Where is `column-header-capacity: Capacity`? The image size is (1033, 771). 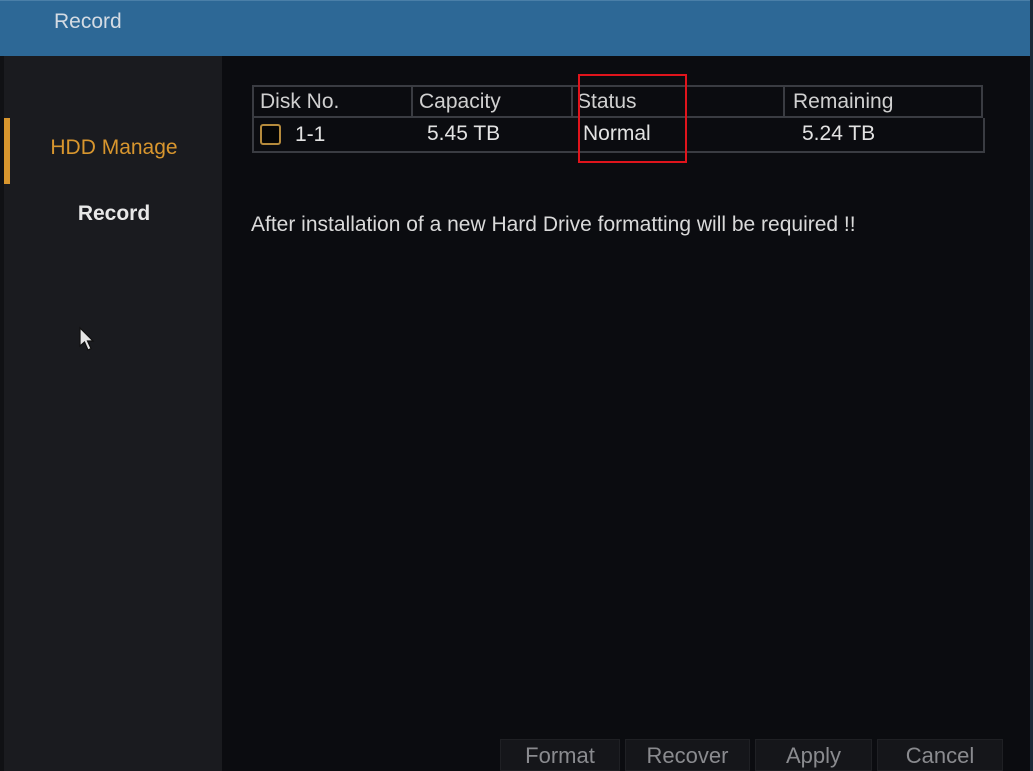 column-header-capacity: Capacity is located at coordinates (493, 101).